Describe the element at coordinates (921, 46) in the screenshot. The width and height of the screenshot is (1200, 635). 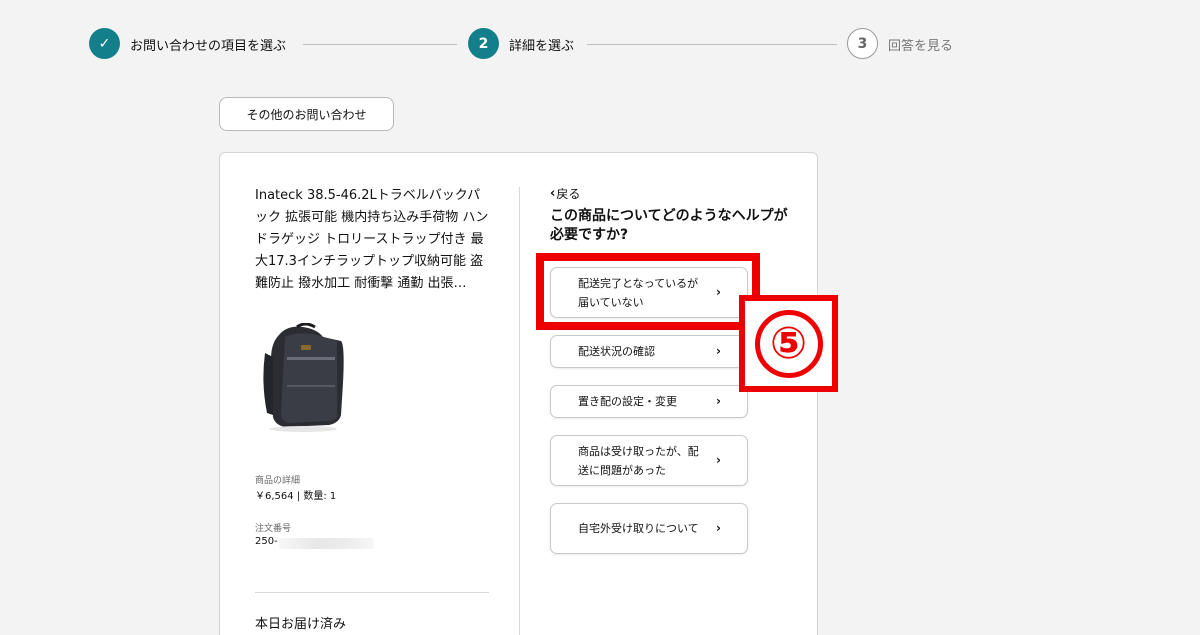
I see `step-3-label: 回答を見る` at that location.